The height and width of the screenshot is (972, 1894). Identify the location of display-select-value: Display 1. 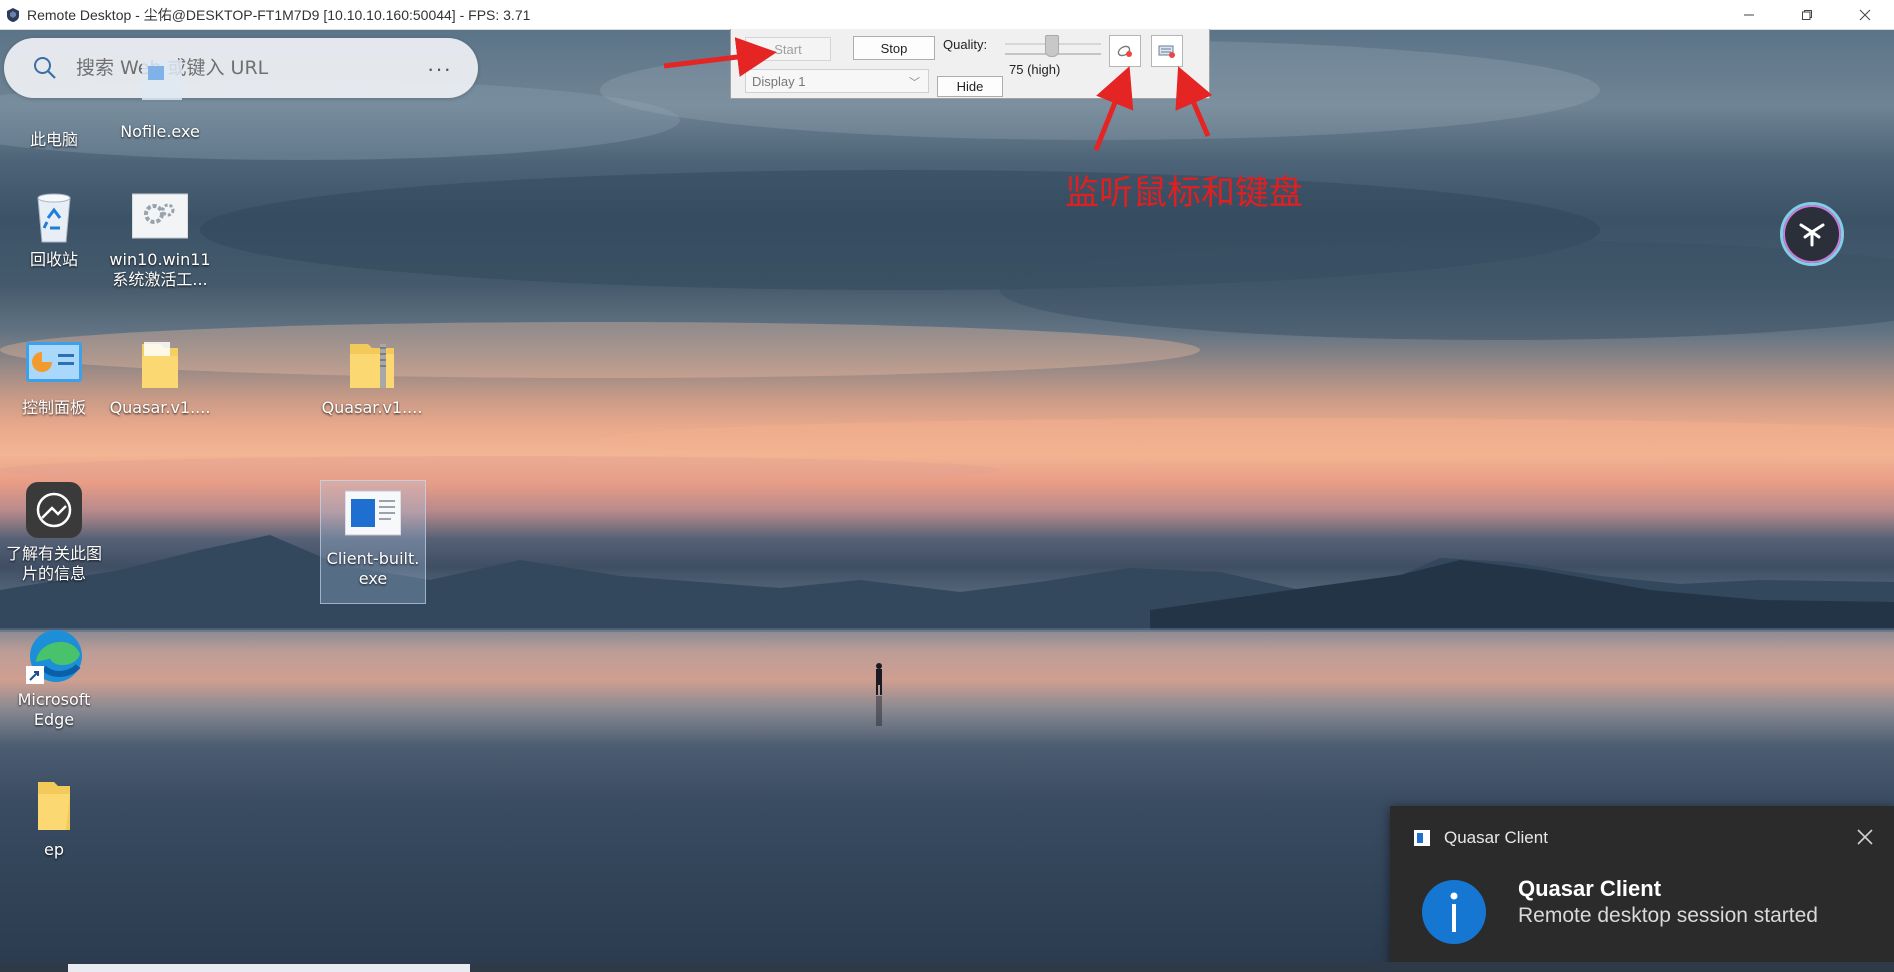
(779, 81).